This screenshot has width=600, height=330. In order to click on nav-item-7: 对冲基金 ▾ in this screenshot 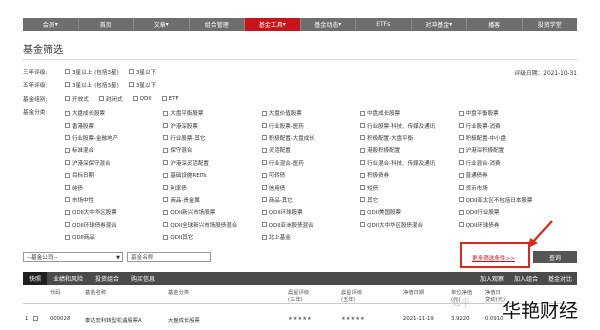, I will do `click(439, 24)`.